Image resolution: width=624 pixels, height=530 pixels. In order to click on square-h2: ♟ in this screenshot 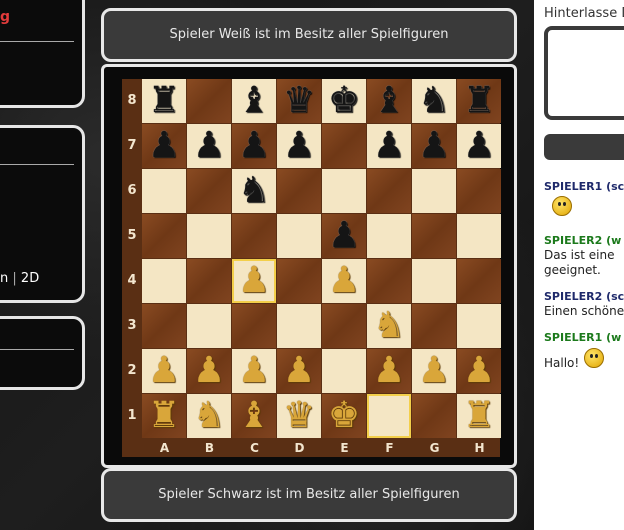, I will do `click(479, 371)`.